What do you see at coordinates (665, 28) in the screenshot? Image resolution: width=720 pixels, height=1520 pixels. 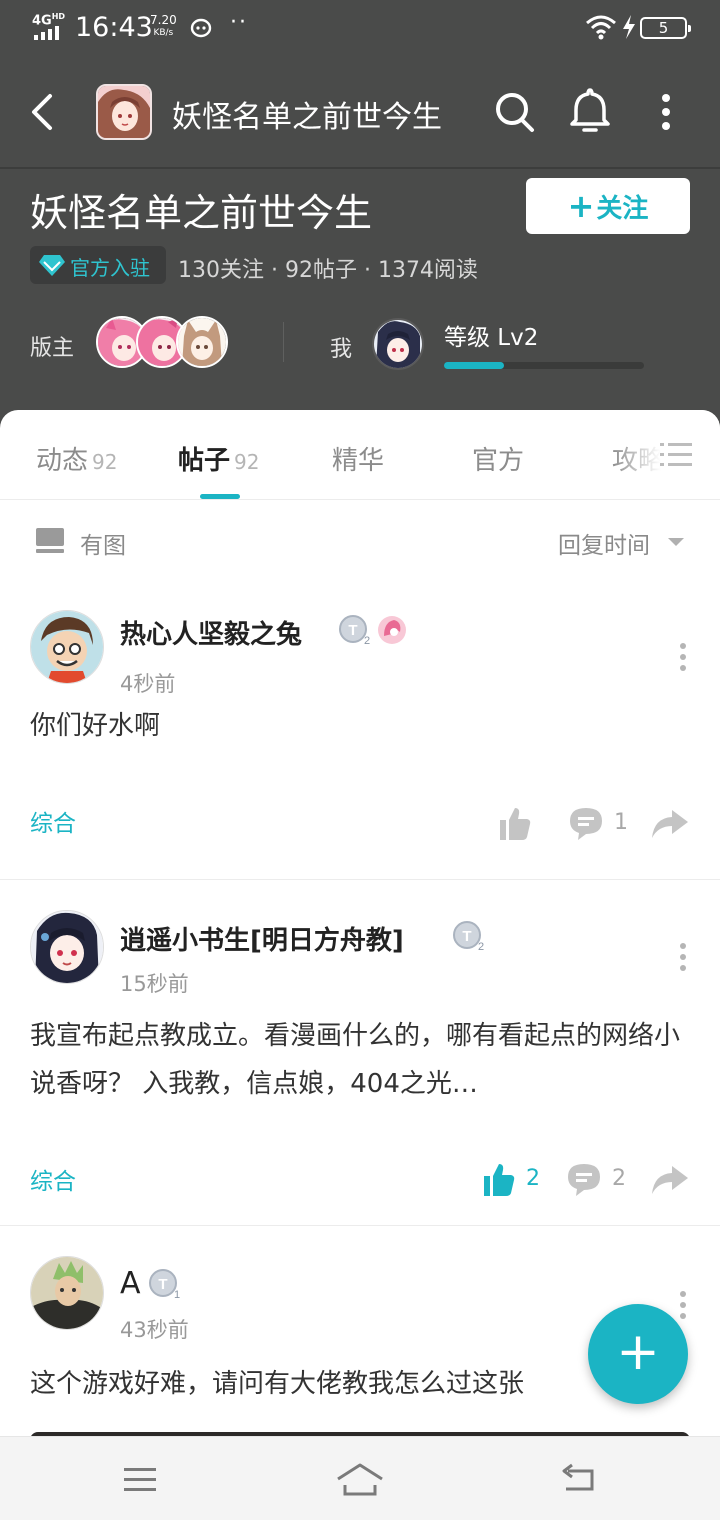 I see `battery-icon: 5` at bounding box center [665, 28].